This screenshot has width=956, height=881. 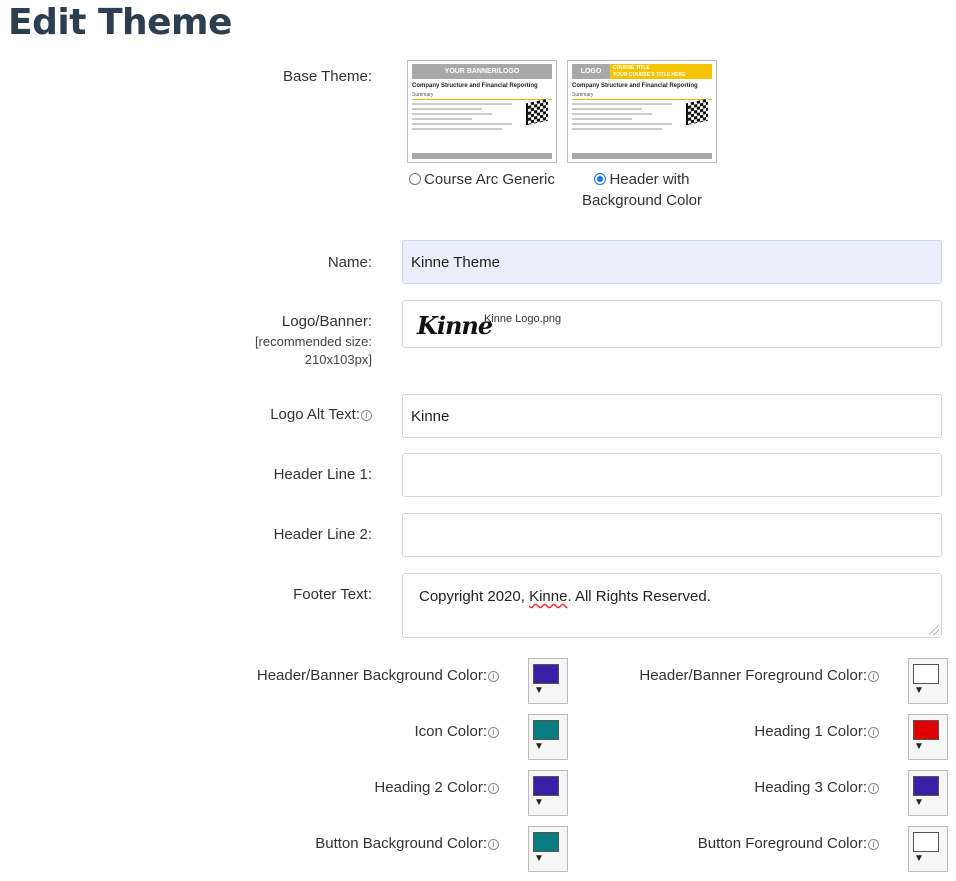 I want to click on logo-upload-field: Kinne Kinne Logo.png, so click(x=672, y=324).